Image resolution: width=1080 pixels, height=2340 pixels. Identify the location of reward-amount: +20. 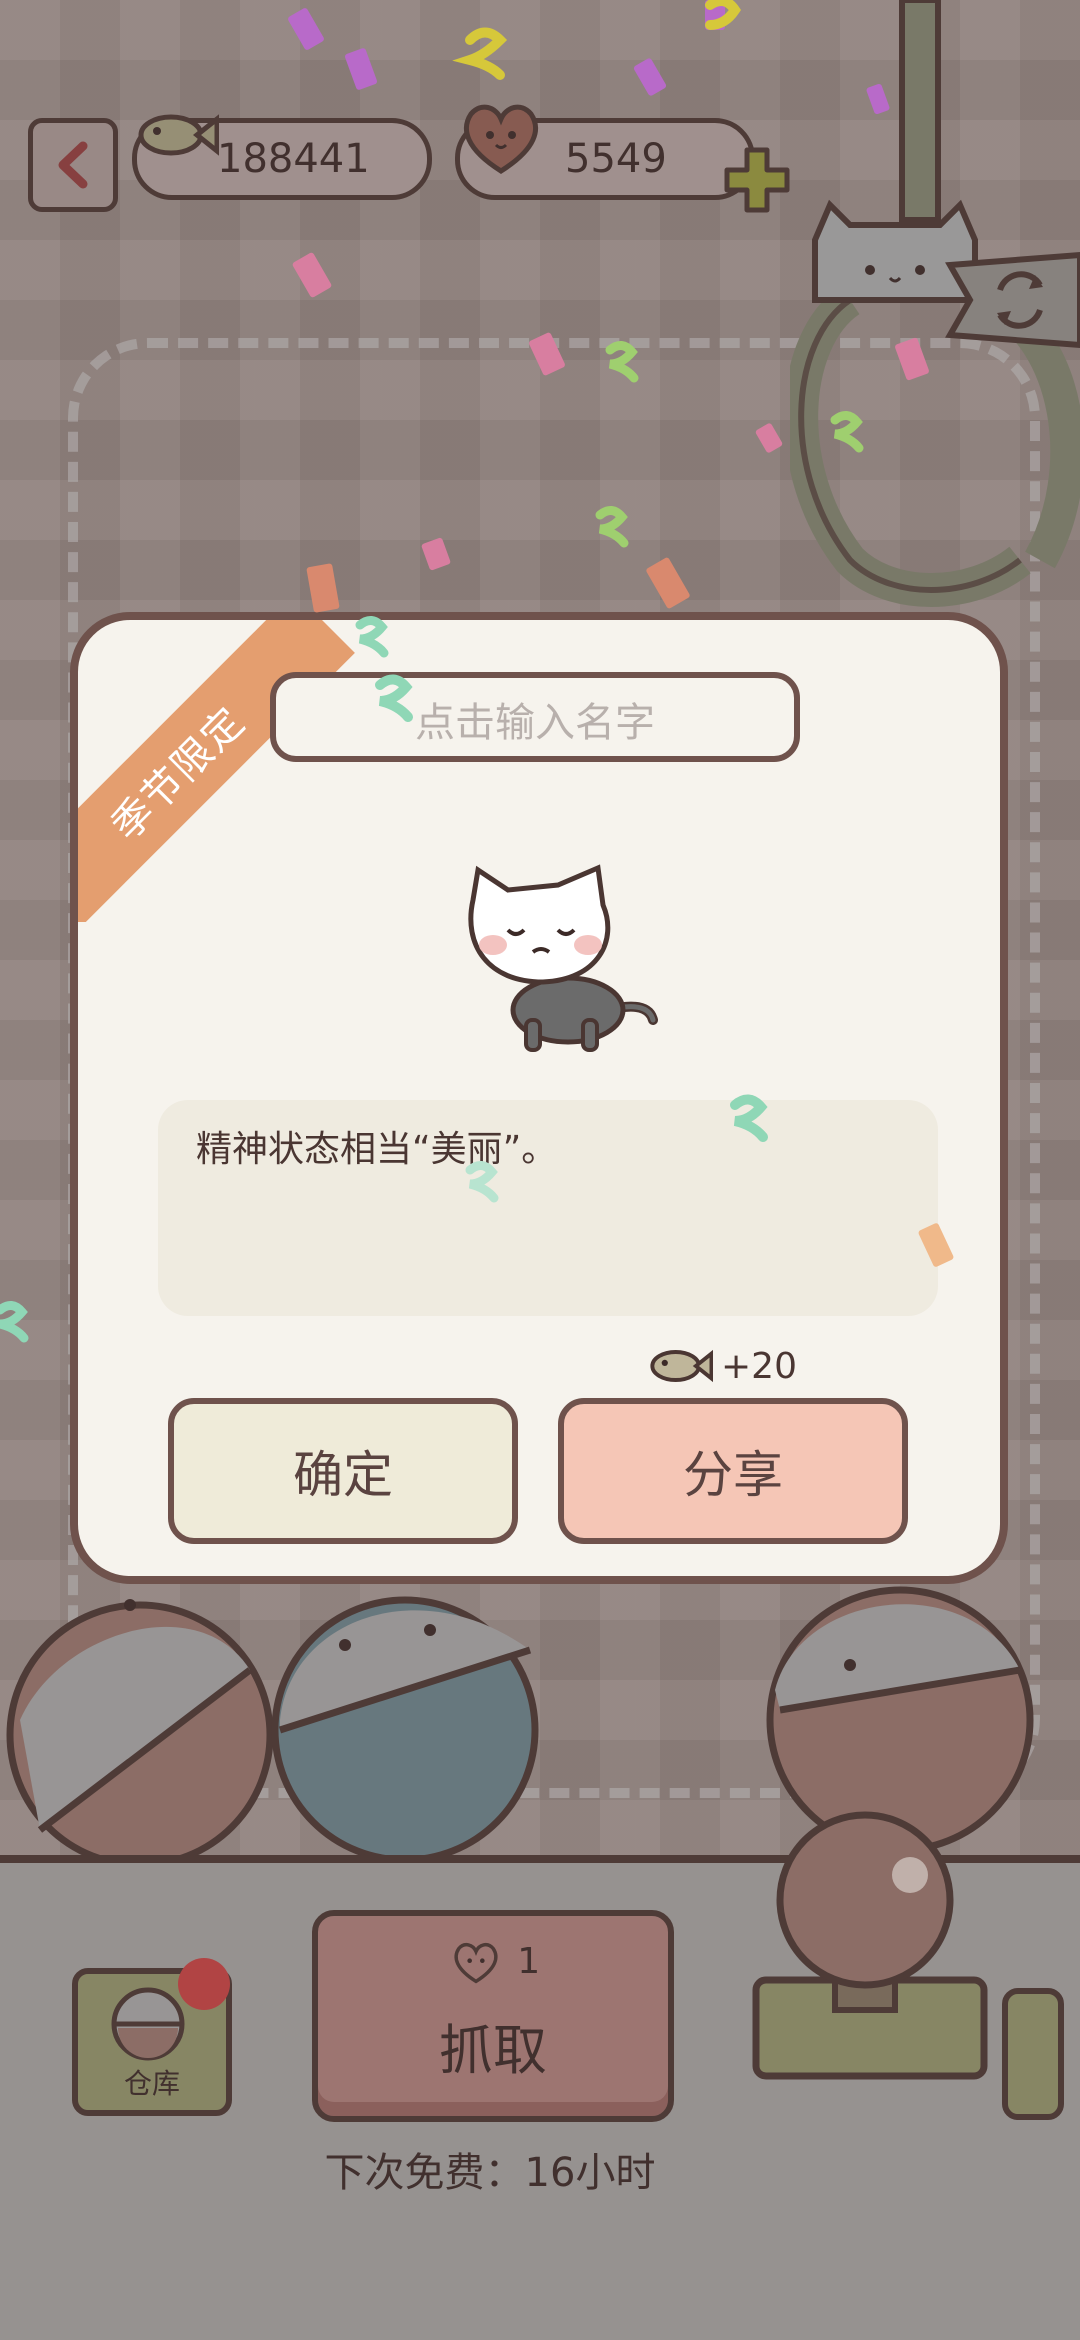
(759, 1366).